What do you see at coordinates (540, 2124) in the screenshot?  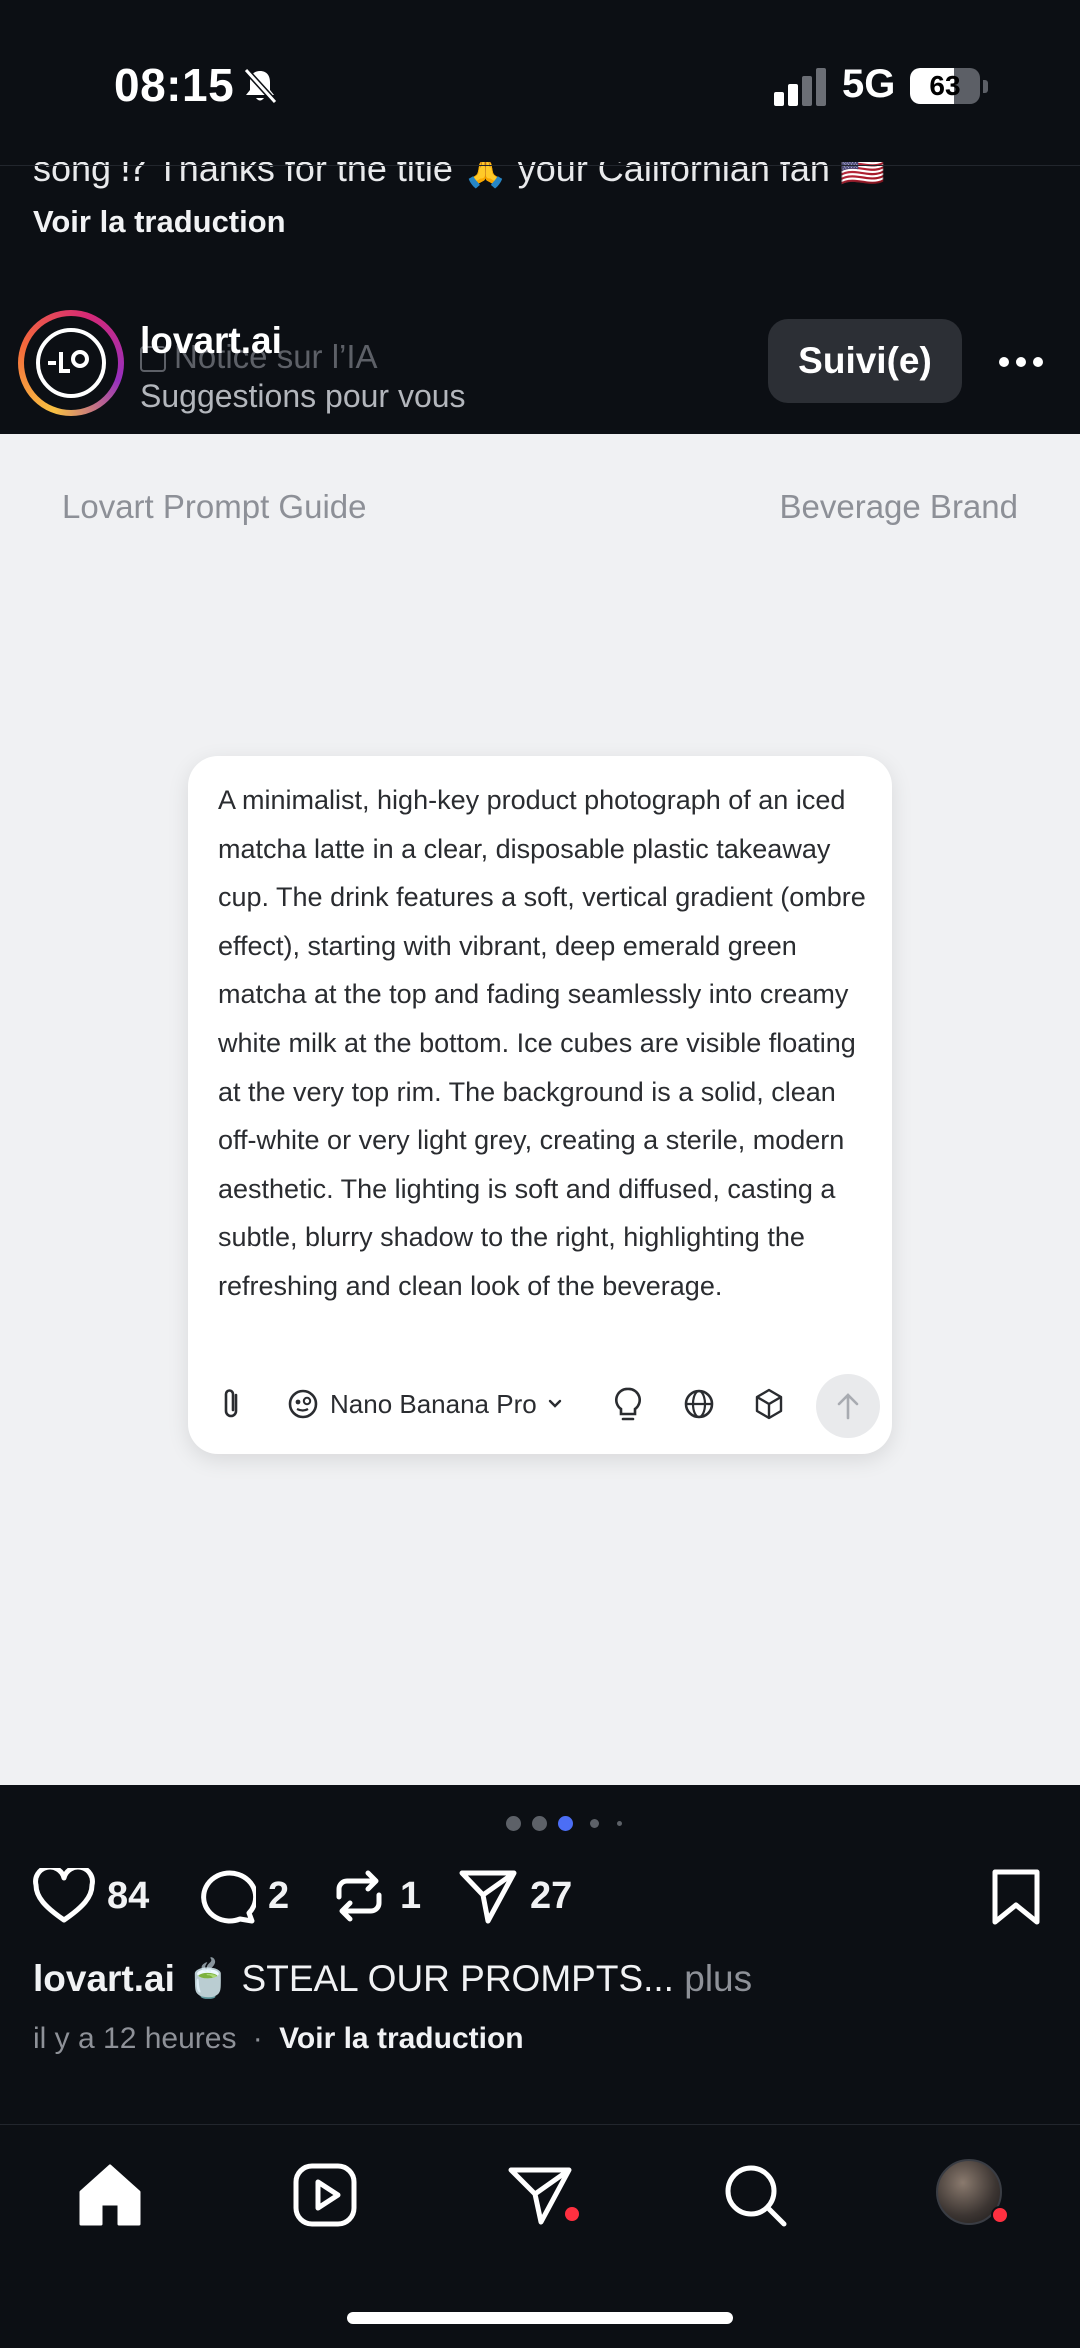 I see `nav-divider` at bounding box center [540, 2124].